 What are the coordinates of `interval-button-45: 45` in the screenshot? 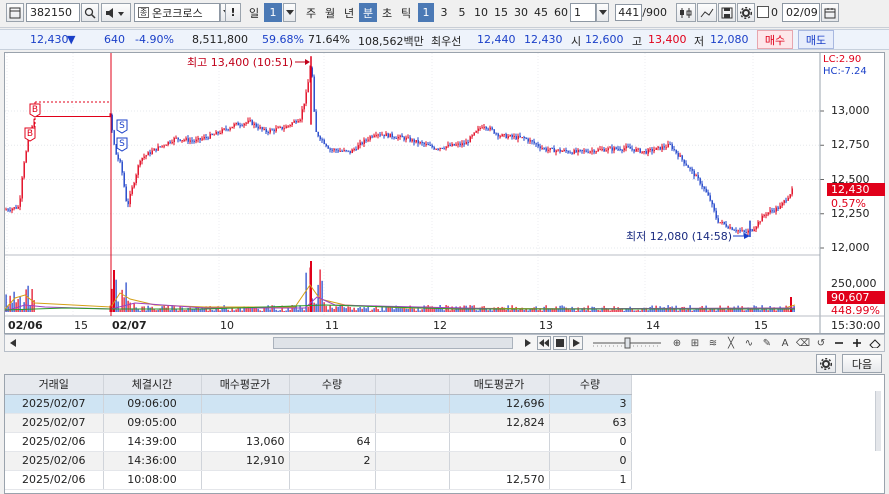 It's located at (541, 12).